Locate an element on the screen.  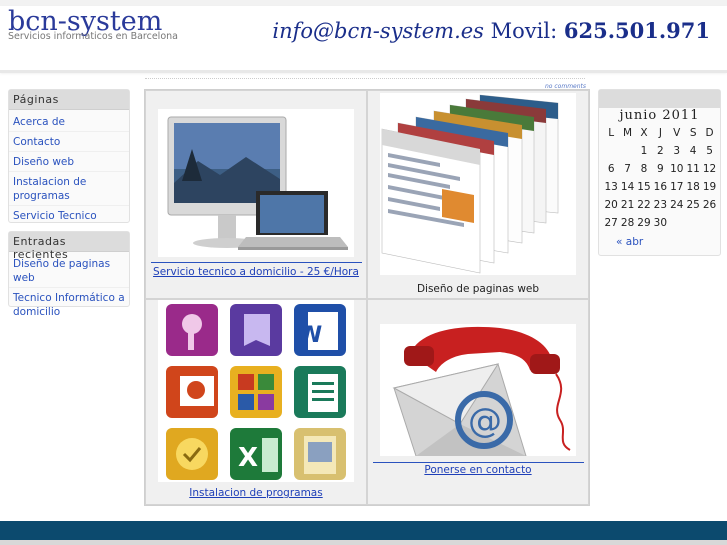
calendar-day: 11 is located at coordinates (693, 169).